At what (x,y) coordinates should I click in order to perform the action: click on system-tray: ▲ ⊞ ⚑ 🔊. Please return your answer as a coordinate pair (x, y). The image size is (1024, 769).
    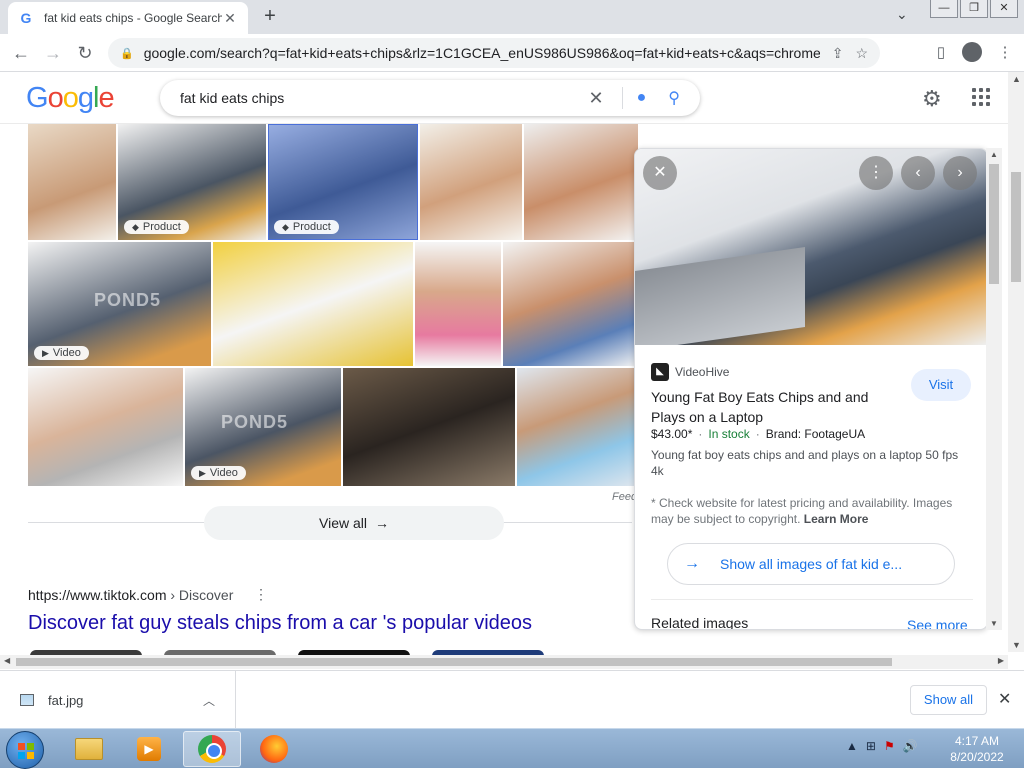
    Looking at the image, I should click on (882, 746).